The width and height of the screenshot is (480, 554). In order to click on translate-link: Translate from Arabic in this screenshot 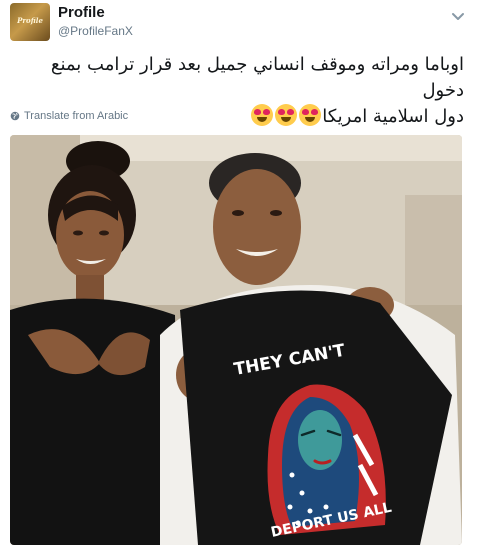, I will do `click(69, 116)`.